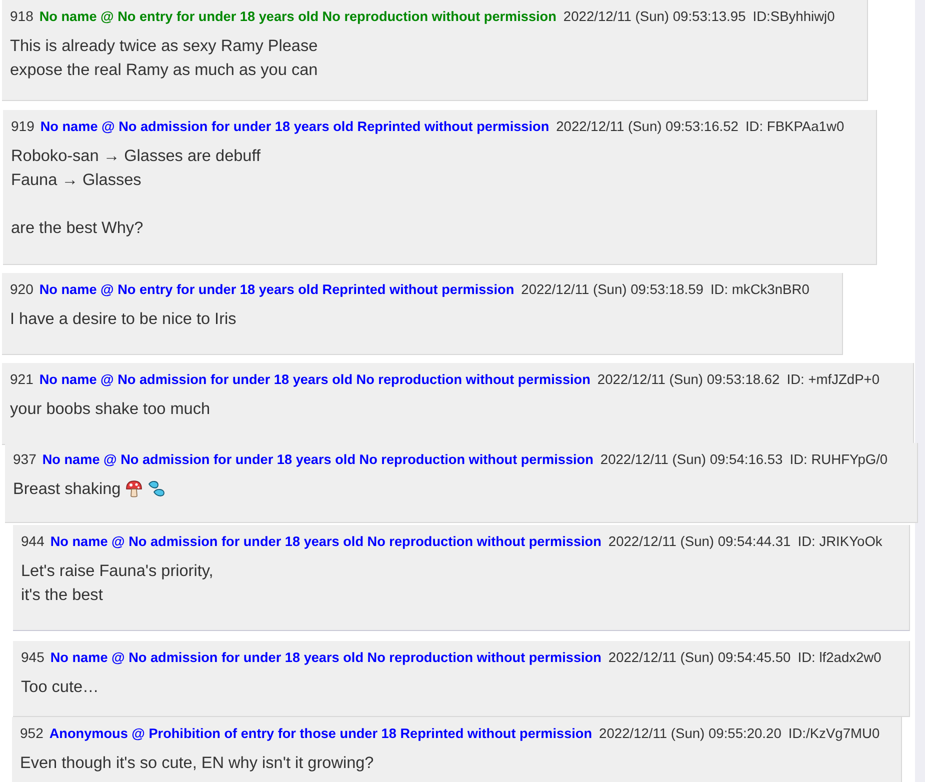 This screenshot has height=782, width=925. What do you see at coordinates (654, 17) in the screenshot?
I see `post-date: 2022/12/11 (Sun) 09:53:13.95` at bounding box center [654, 17].